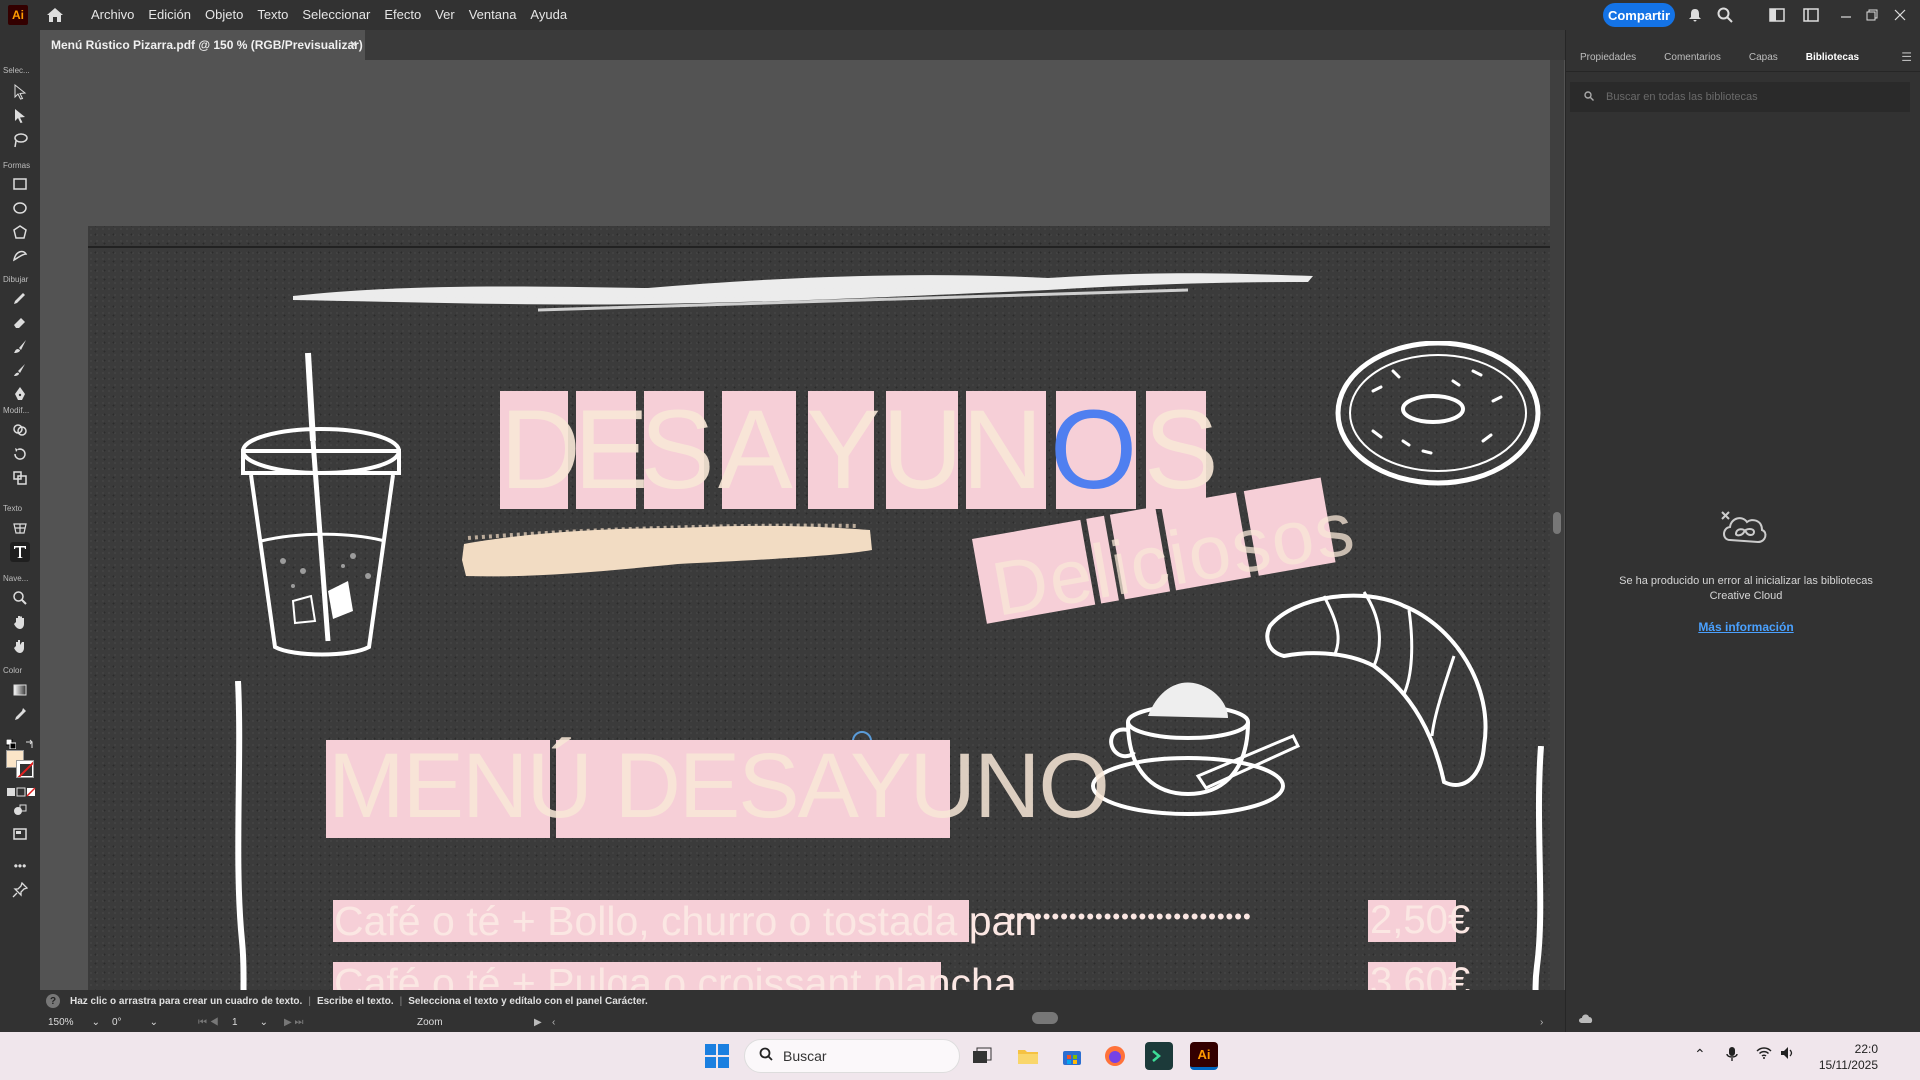  What do you see at coordinates (1557, 523) in the screenshot?
I see `vertical-scroll-thumb` at bounding box center [1557, 523].